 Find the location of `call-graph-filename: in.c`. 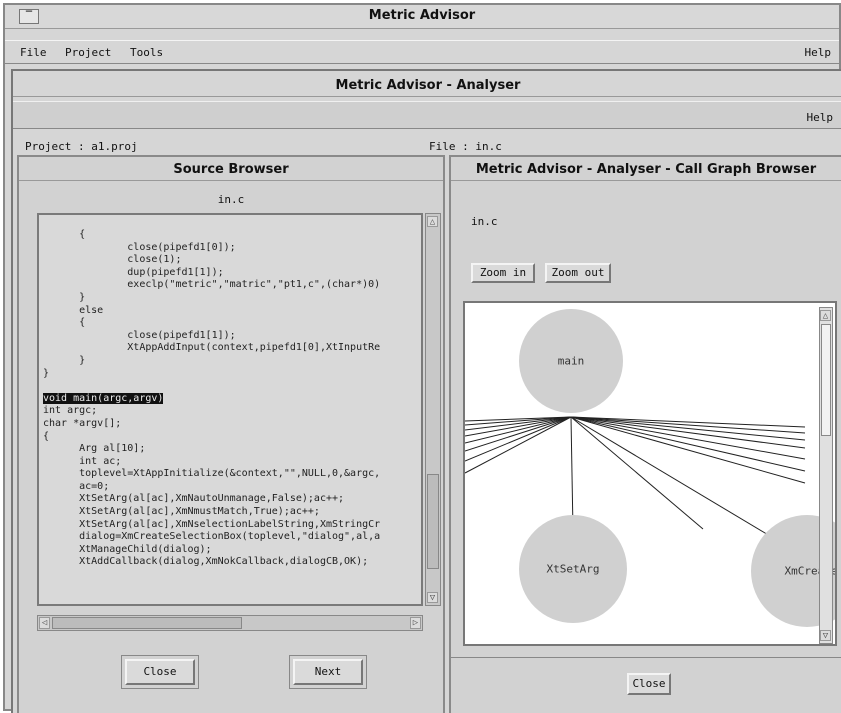

call-graph-filename: in.c is located at coordinates (484, 221).